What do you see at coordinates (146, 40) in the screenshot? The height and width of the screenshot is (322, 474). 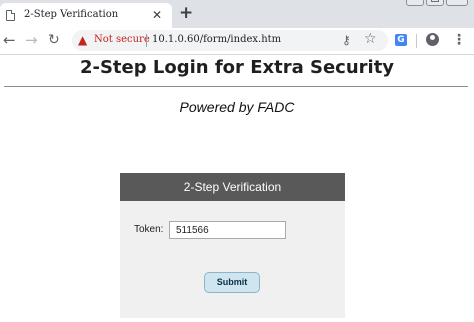 I see `address-divider` at bounding box center [146, 40].